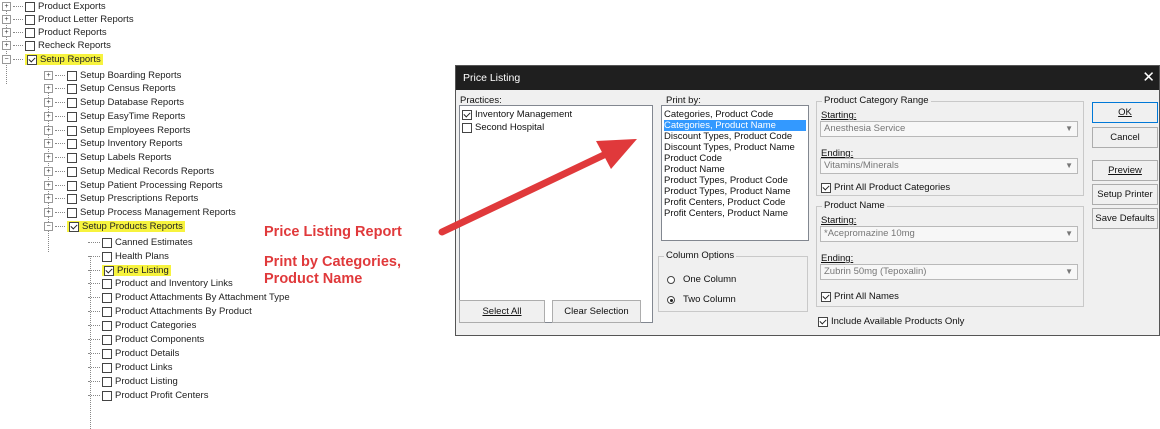  I want to click on annotation-arrow, so click(537, 187).